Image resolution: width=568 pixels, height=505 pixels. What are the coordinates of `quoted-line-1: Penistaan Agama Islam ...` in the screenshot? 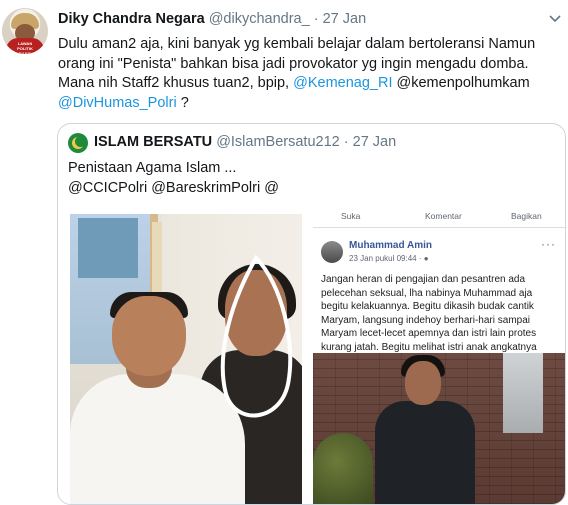 It's located at (152, 168).